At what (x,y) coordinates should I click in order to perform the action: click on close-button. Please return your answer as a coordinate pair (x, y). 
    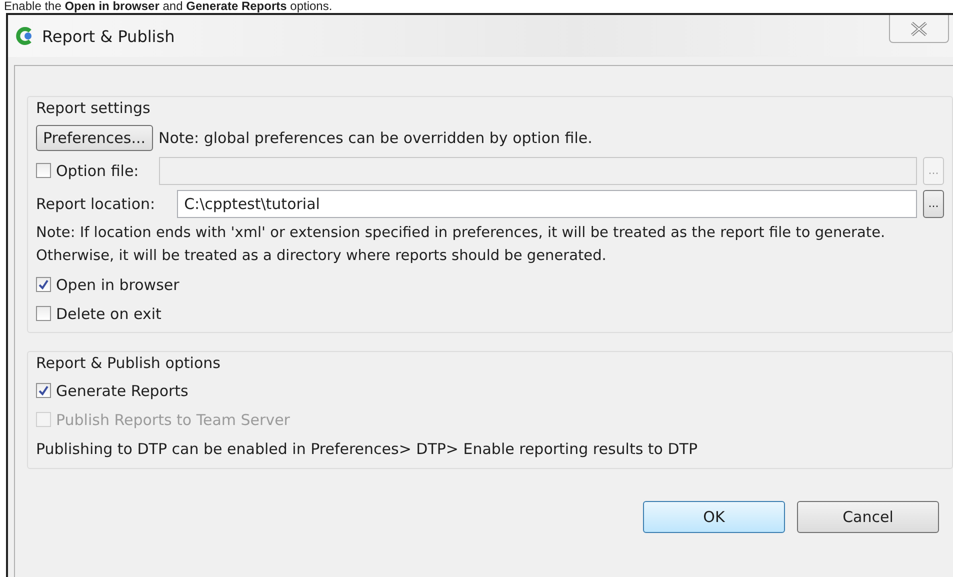
    Looking at the image, I should click on (919, 29).